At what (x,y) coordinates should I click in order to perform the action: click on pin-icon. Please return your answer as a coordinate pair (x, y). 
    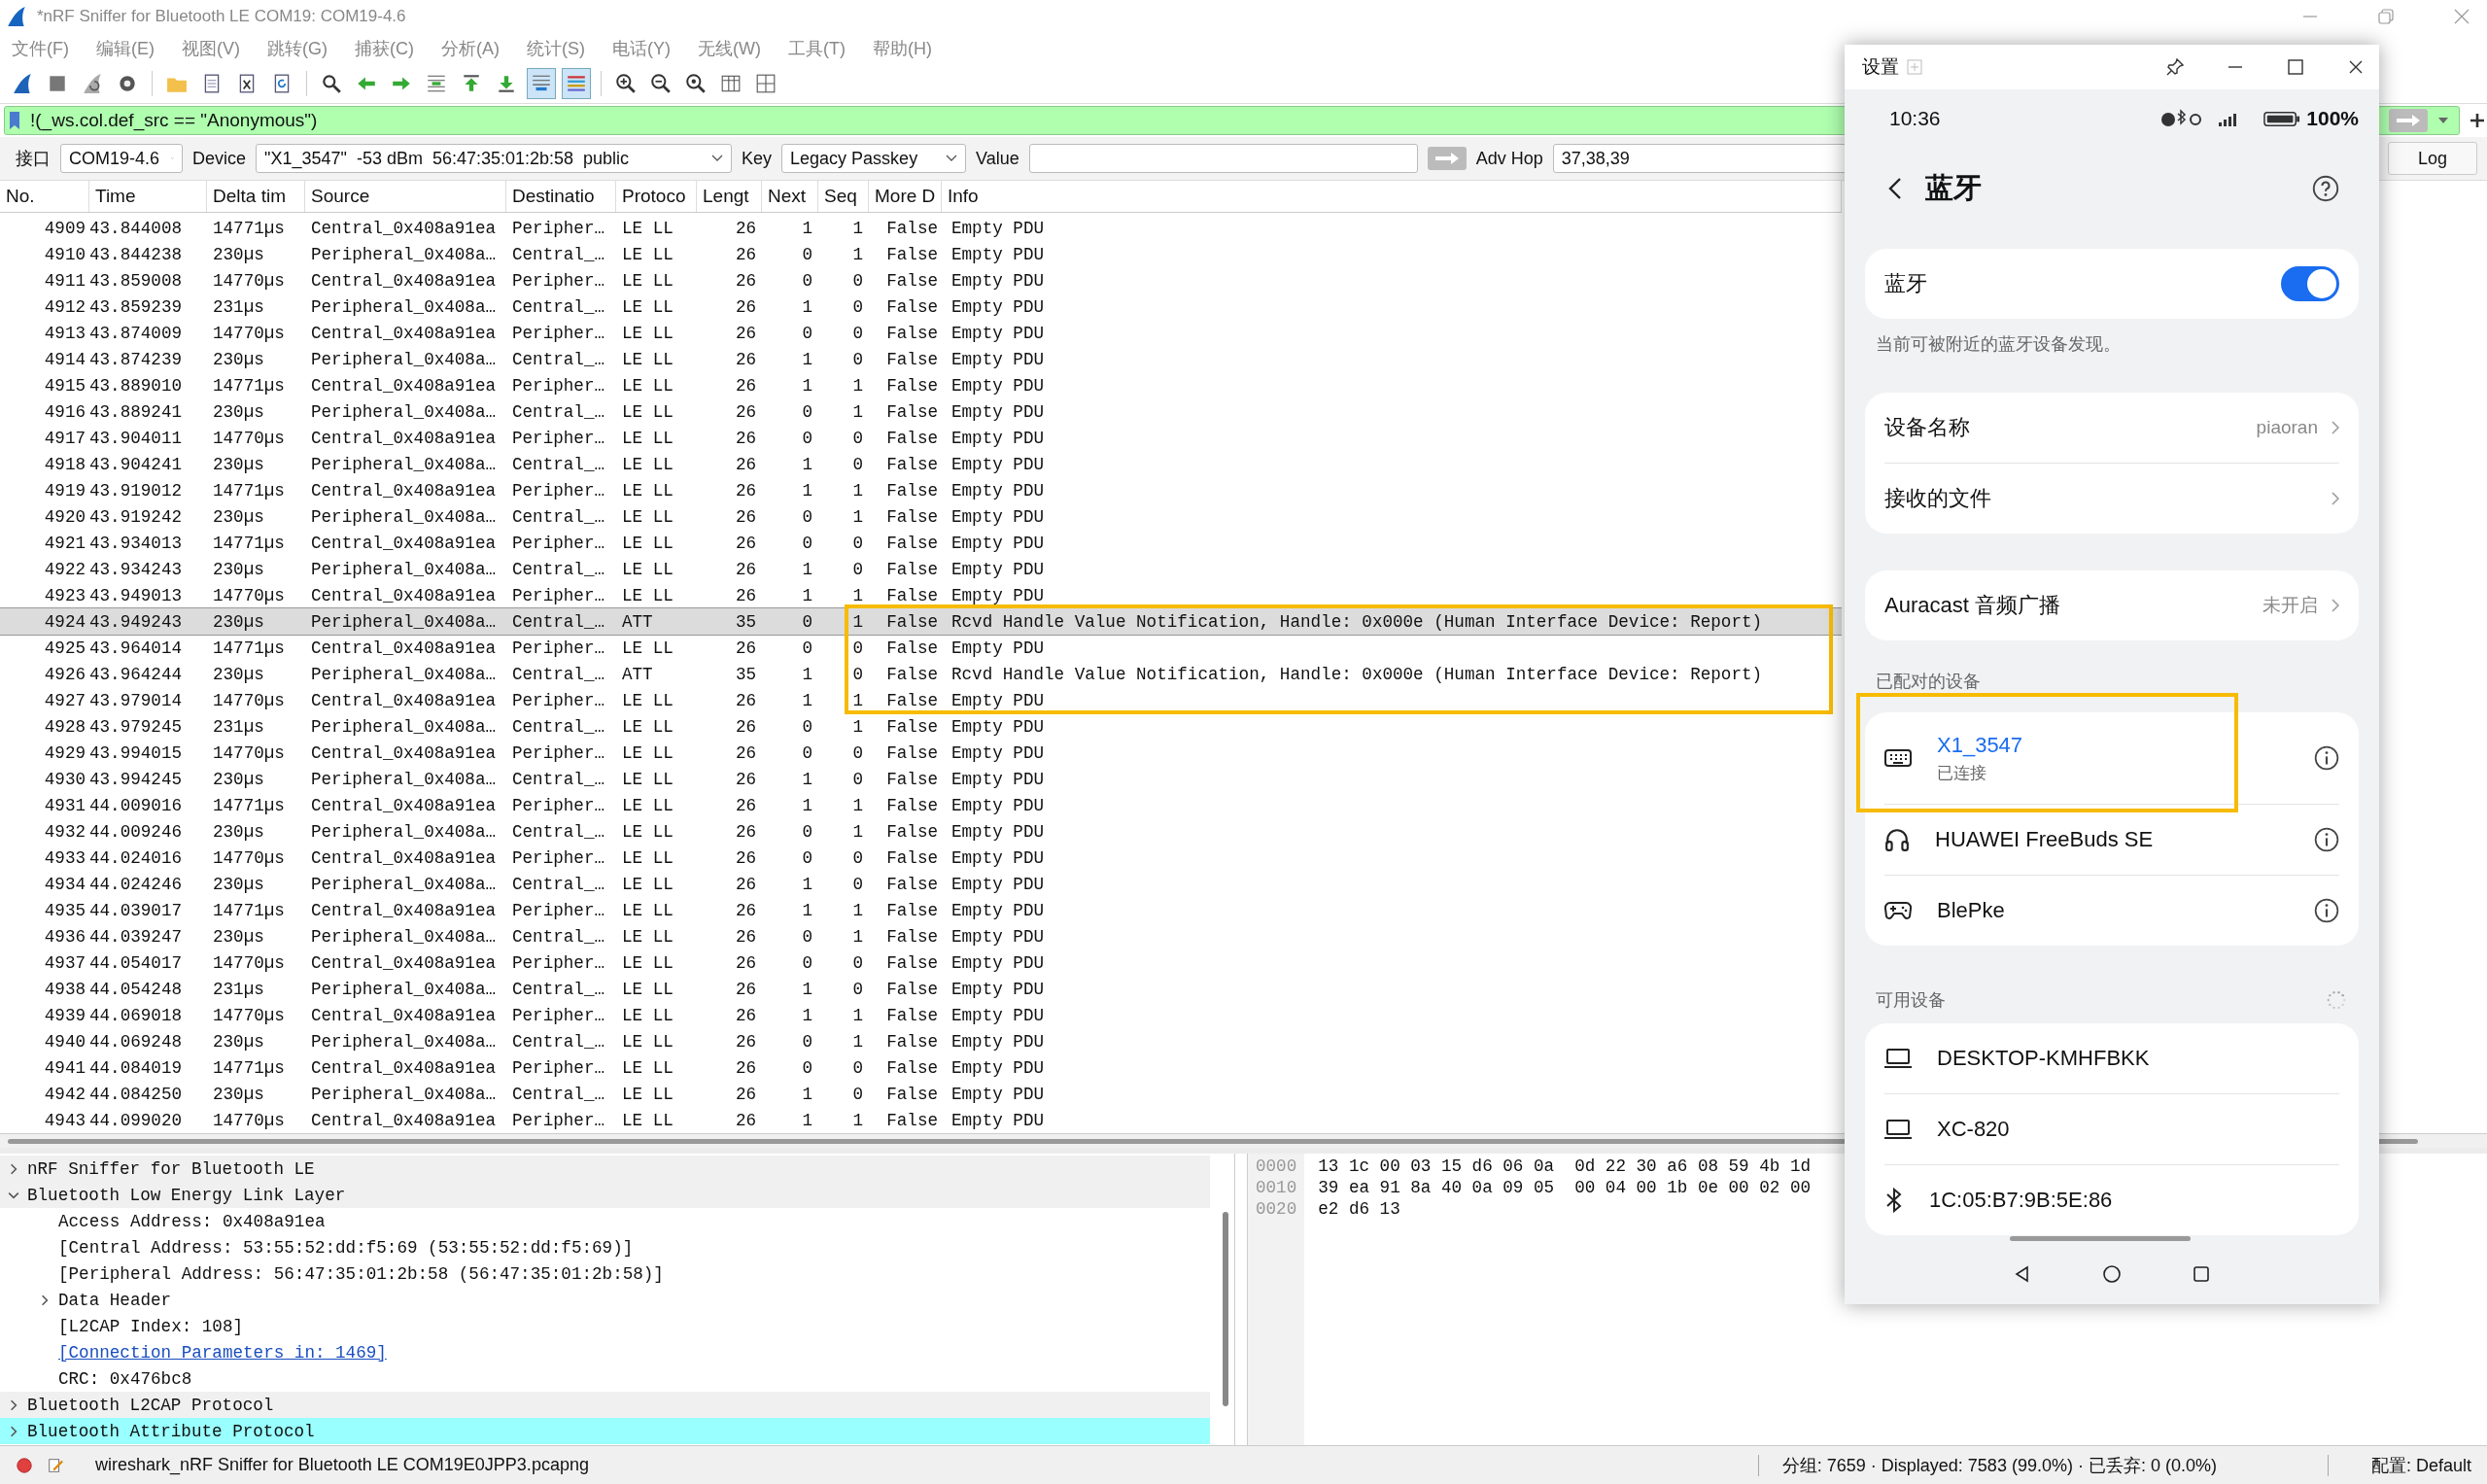
    Looking at the image, I should click on (2175, 67).